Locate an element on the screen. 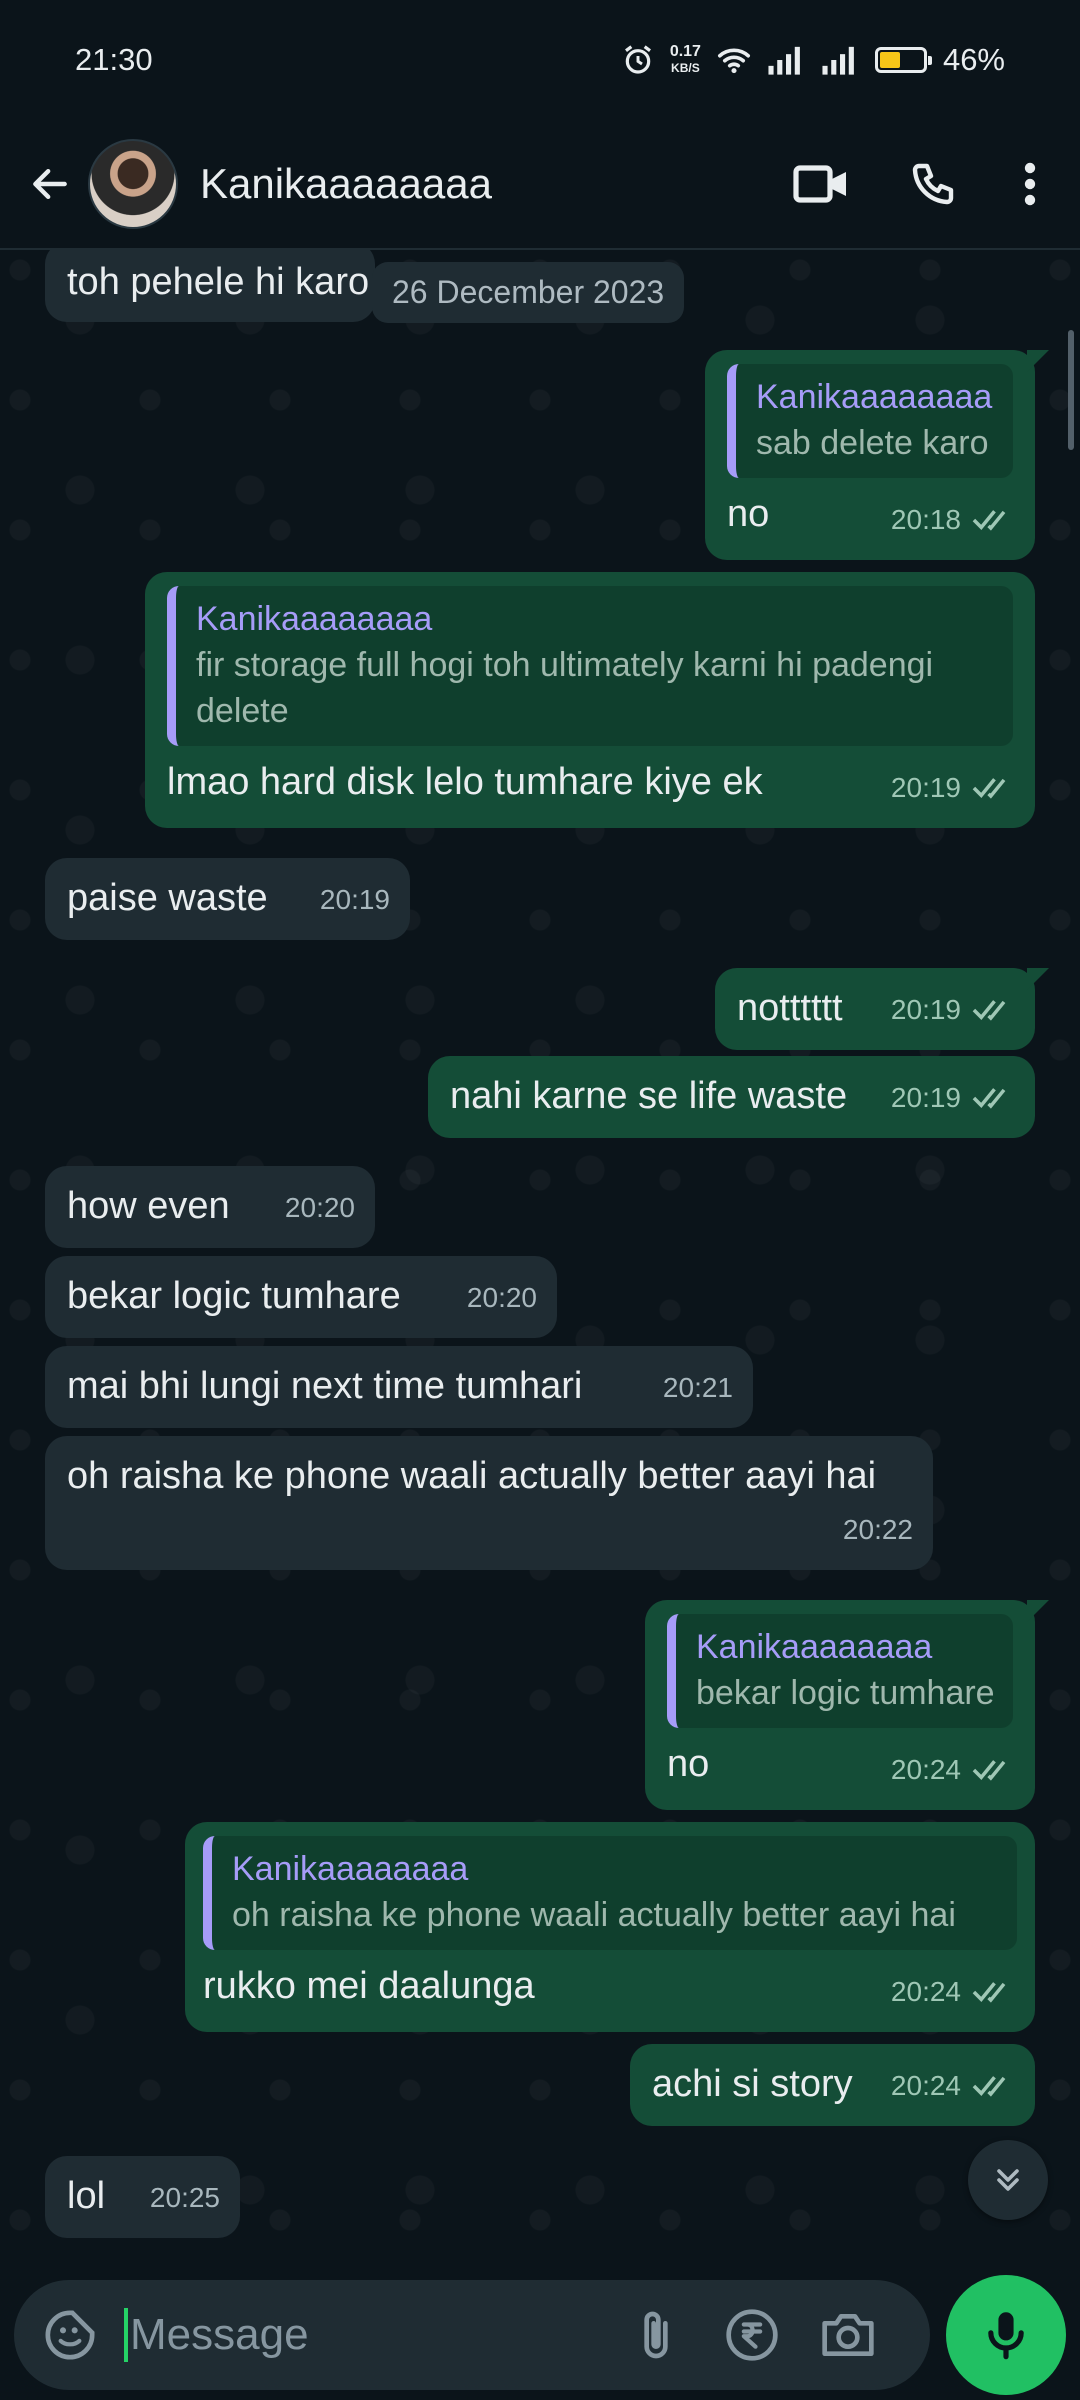 The width and height of the screenshot is (1080, 2400). message-time: 20:21 is located at coordinates (697, 1387).